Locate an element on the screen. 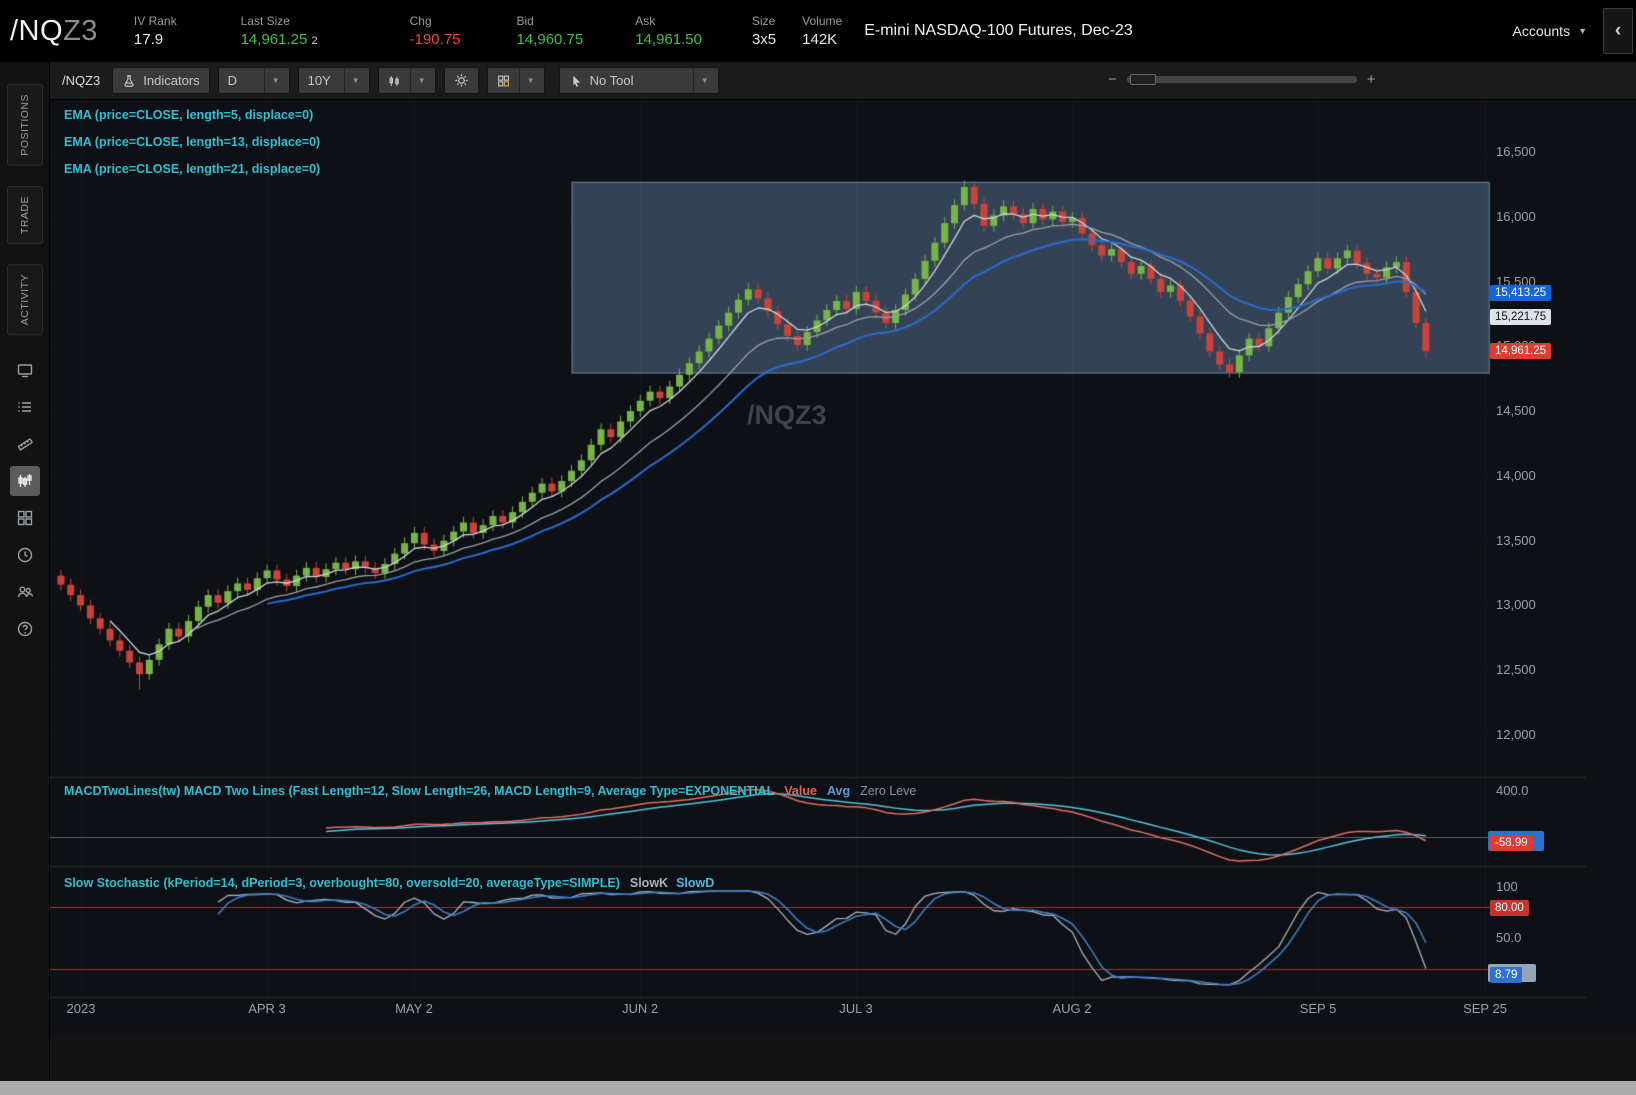 The height and width of the screenshot is (1095, 1636). stat-volume: Volume 142K is located at coordinates (822, 31).